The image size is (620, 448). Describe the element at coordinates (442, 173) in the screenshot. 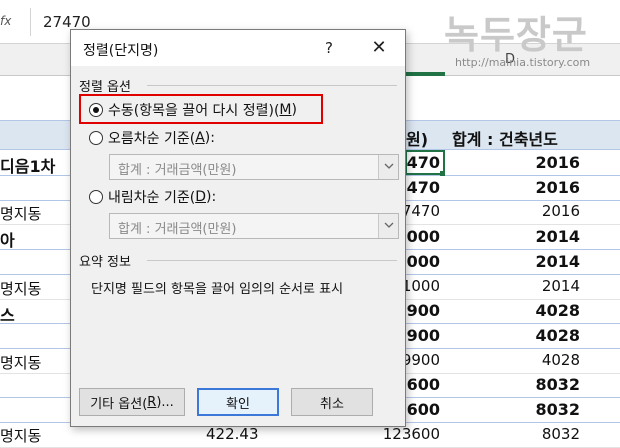

I see `fill-handle` at that location.